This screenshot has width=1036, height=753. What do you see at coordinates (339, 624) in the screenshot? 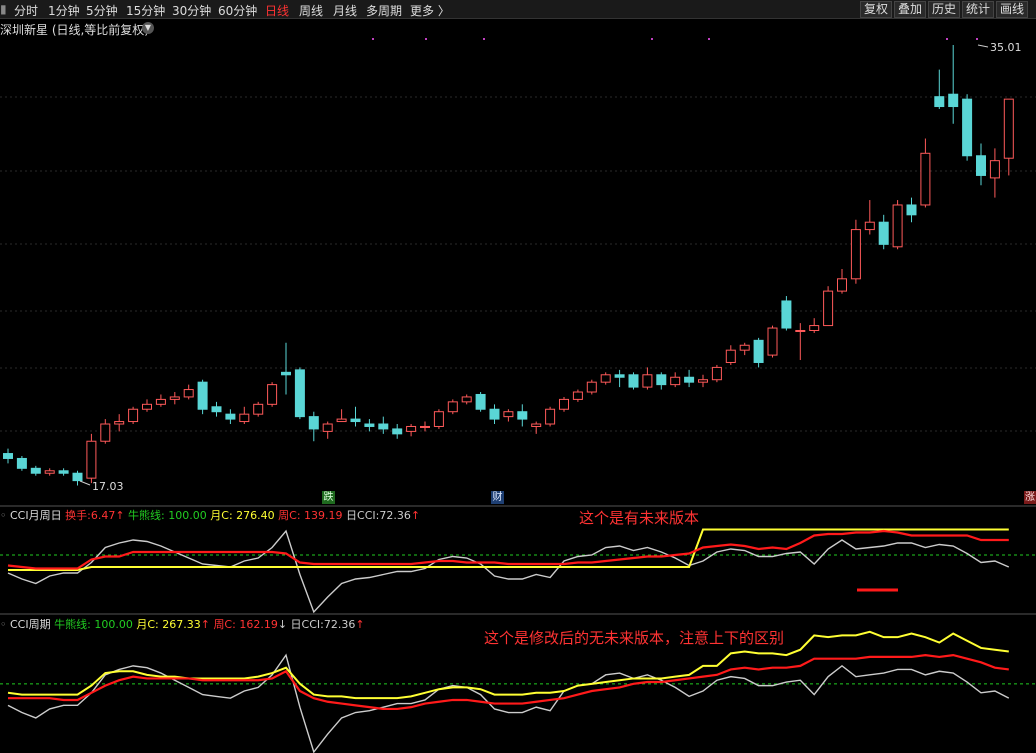
I see `ri-value: 72.36` at bounding box center [339, 624].